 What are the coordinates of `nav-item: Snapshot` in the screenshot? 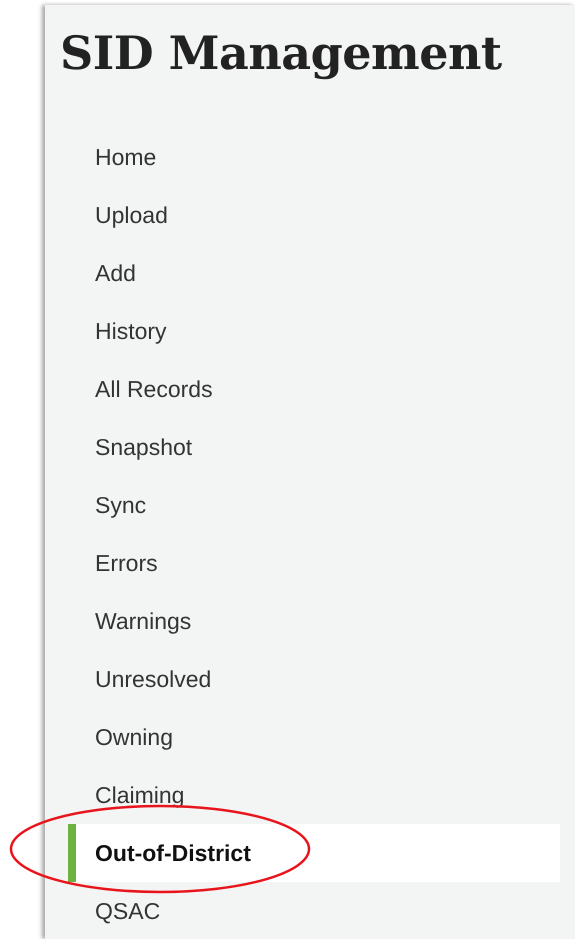 It's located at (314, 447).